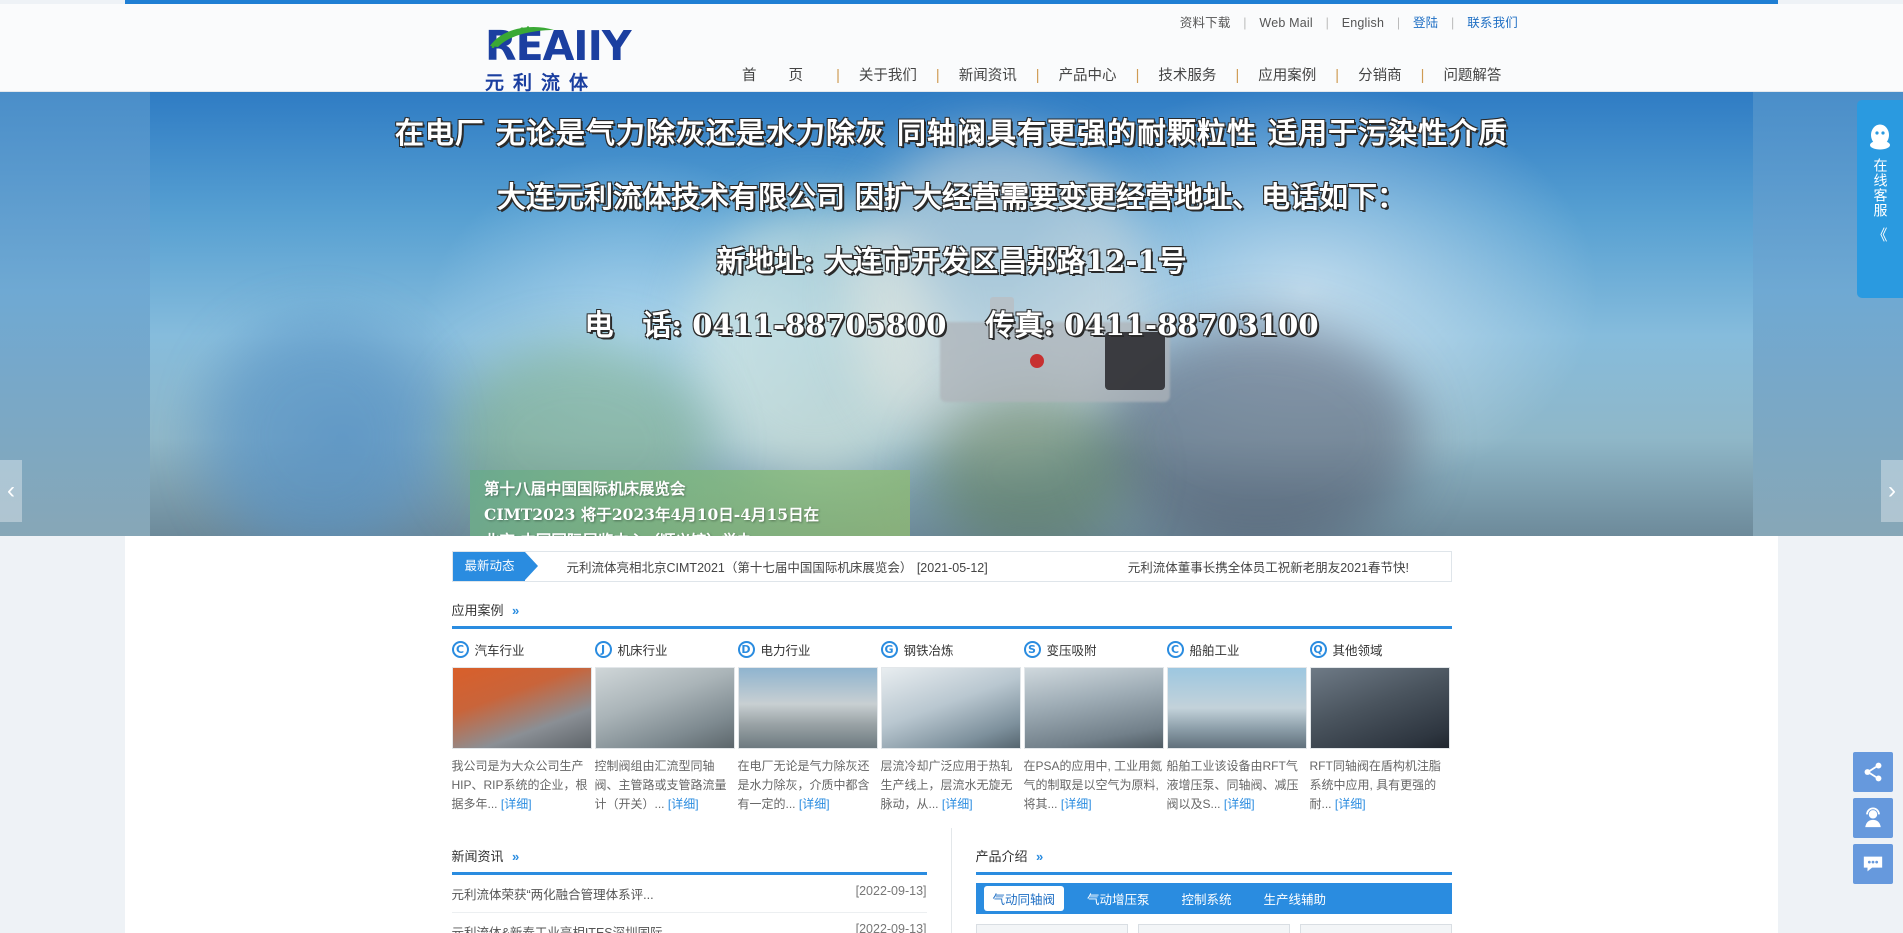 This screenshot has width=1903, height=933. What do you see at coordinates (515, 610) in the screenshot?
I see `cases-more-icon: »` at bounding box center [515, 610].